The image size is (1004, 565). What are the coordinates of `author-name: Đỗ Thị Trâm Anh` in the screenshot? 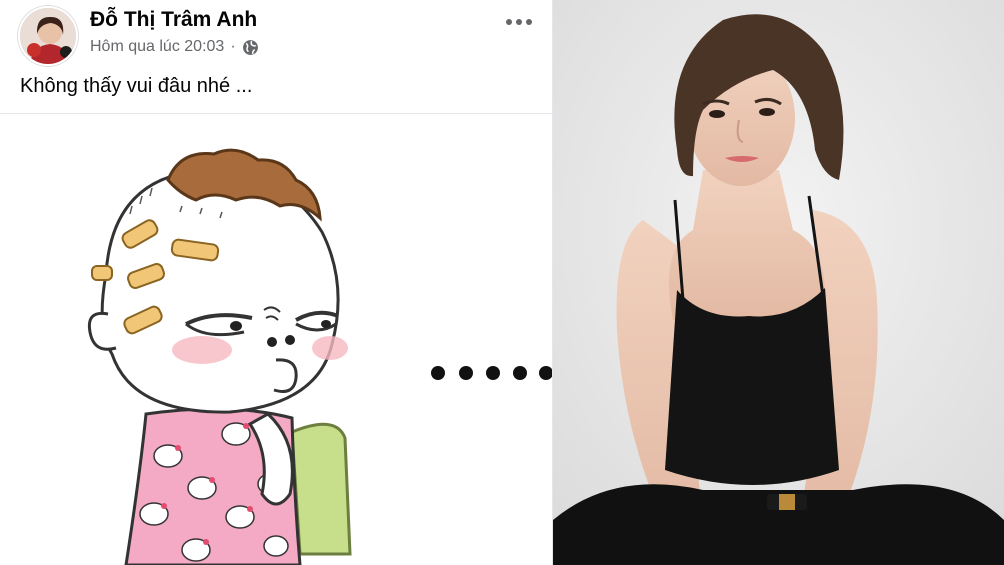 It's located at (173, 20).